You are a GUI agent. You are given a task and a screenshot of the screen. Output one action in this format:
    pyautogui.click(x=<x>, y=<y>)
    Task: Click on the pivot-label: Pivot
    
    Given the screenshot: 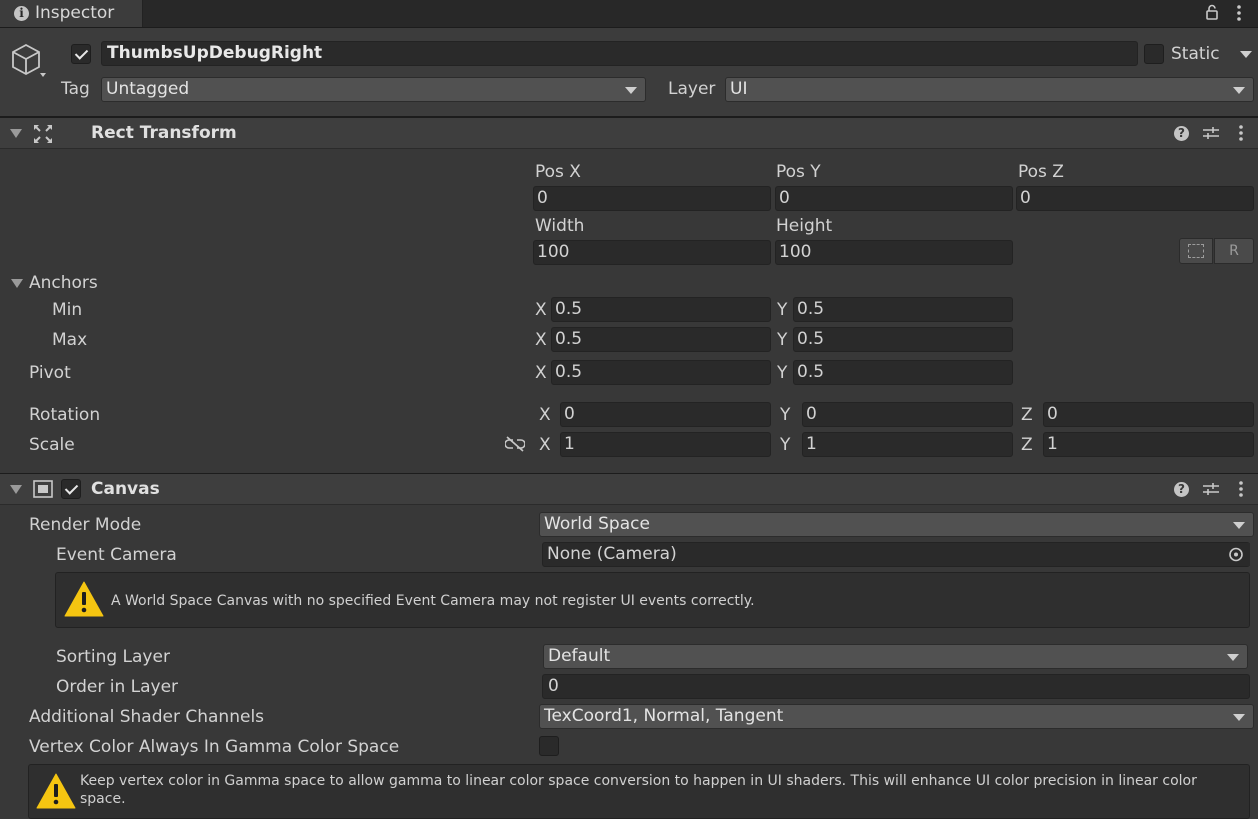 What is the action you would take?
    pyautogui.click(x=50, y=373)
    